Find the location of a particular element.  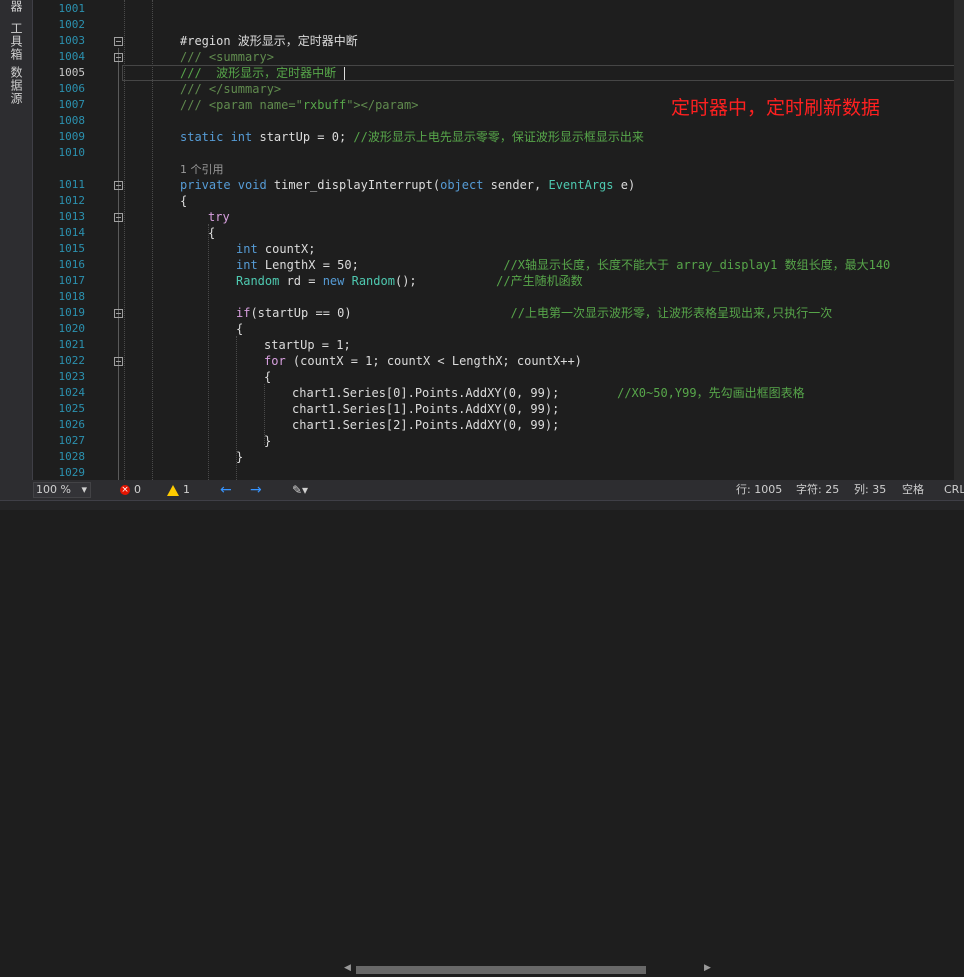

code-token: sender, is located at coordinates (519, 185).